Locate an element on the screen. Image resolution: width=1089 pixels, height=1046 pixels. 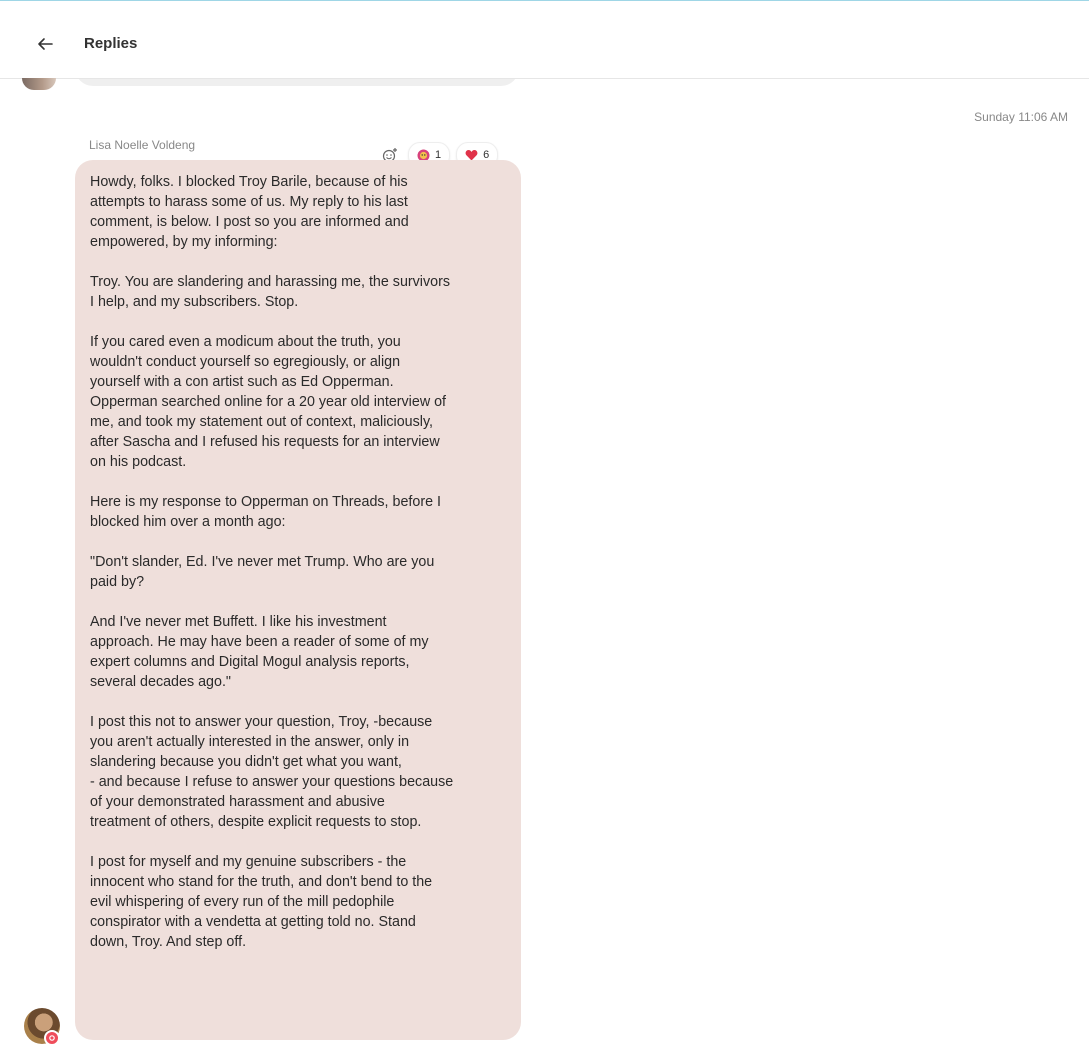
sender-name: Lisa Noelle Voldeng is located at coordinates (142, 145).